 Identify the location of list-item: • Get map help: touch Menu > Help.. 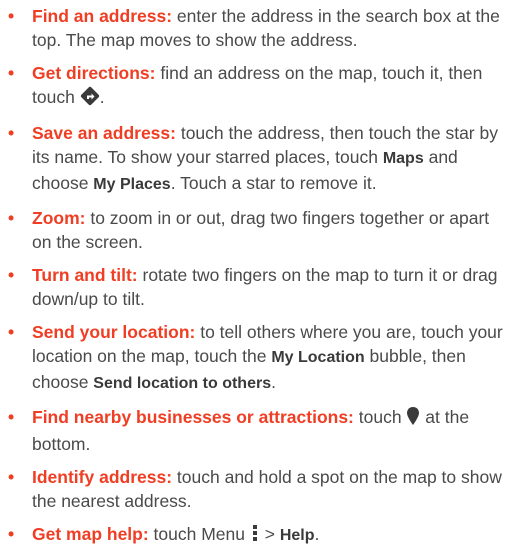
(257, 535).